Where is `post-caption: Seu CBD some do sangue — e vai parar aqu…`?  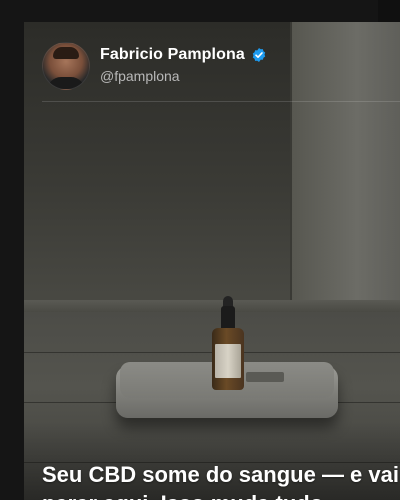
post-caption: Seu CBD some do sangue — e vai parar aqu… is located at coordinates (220, 481).